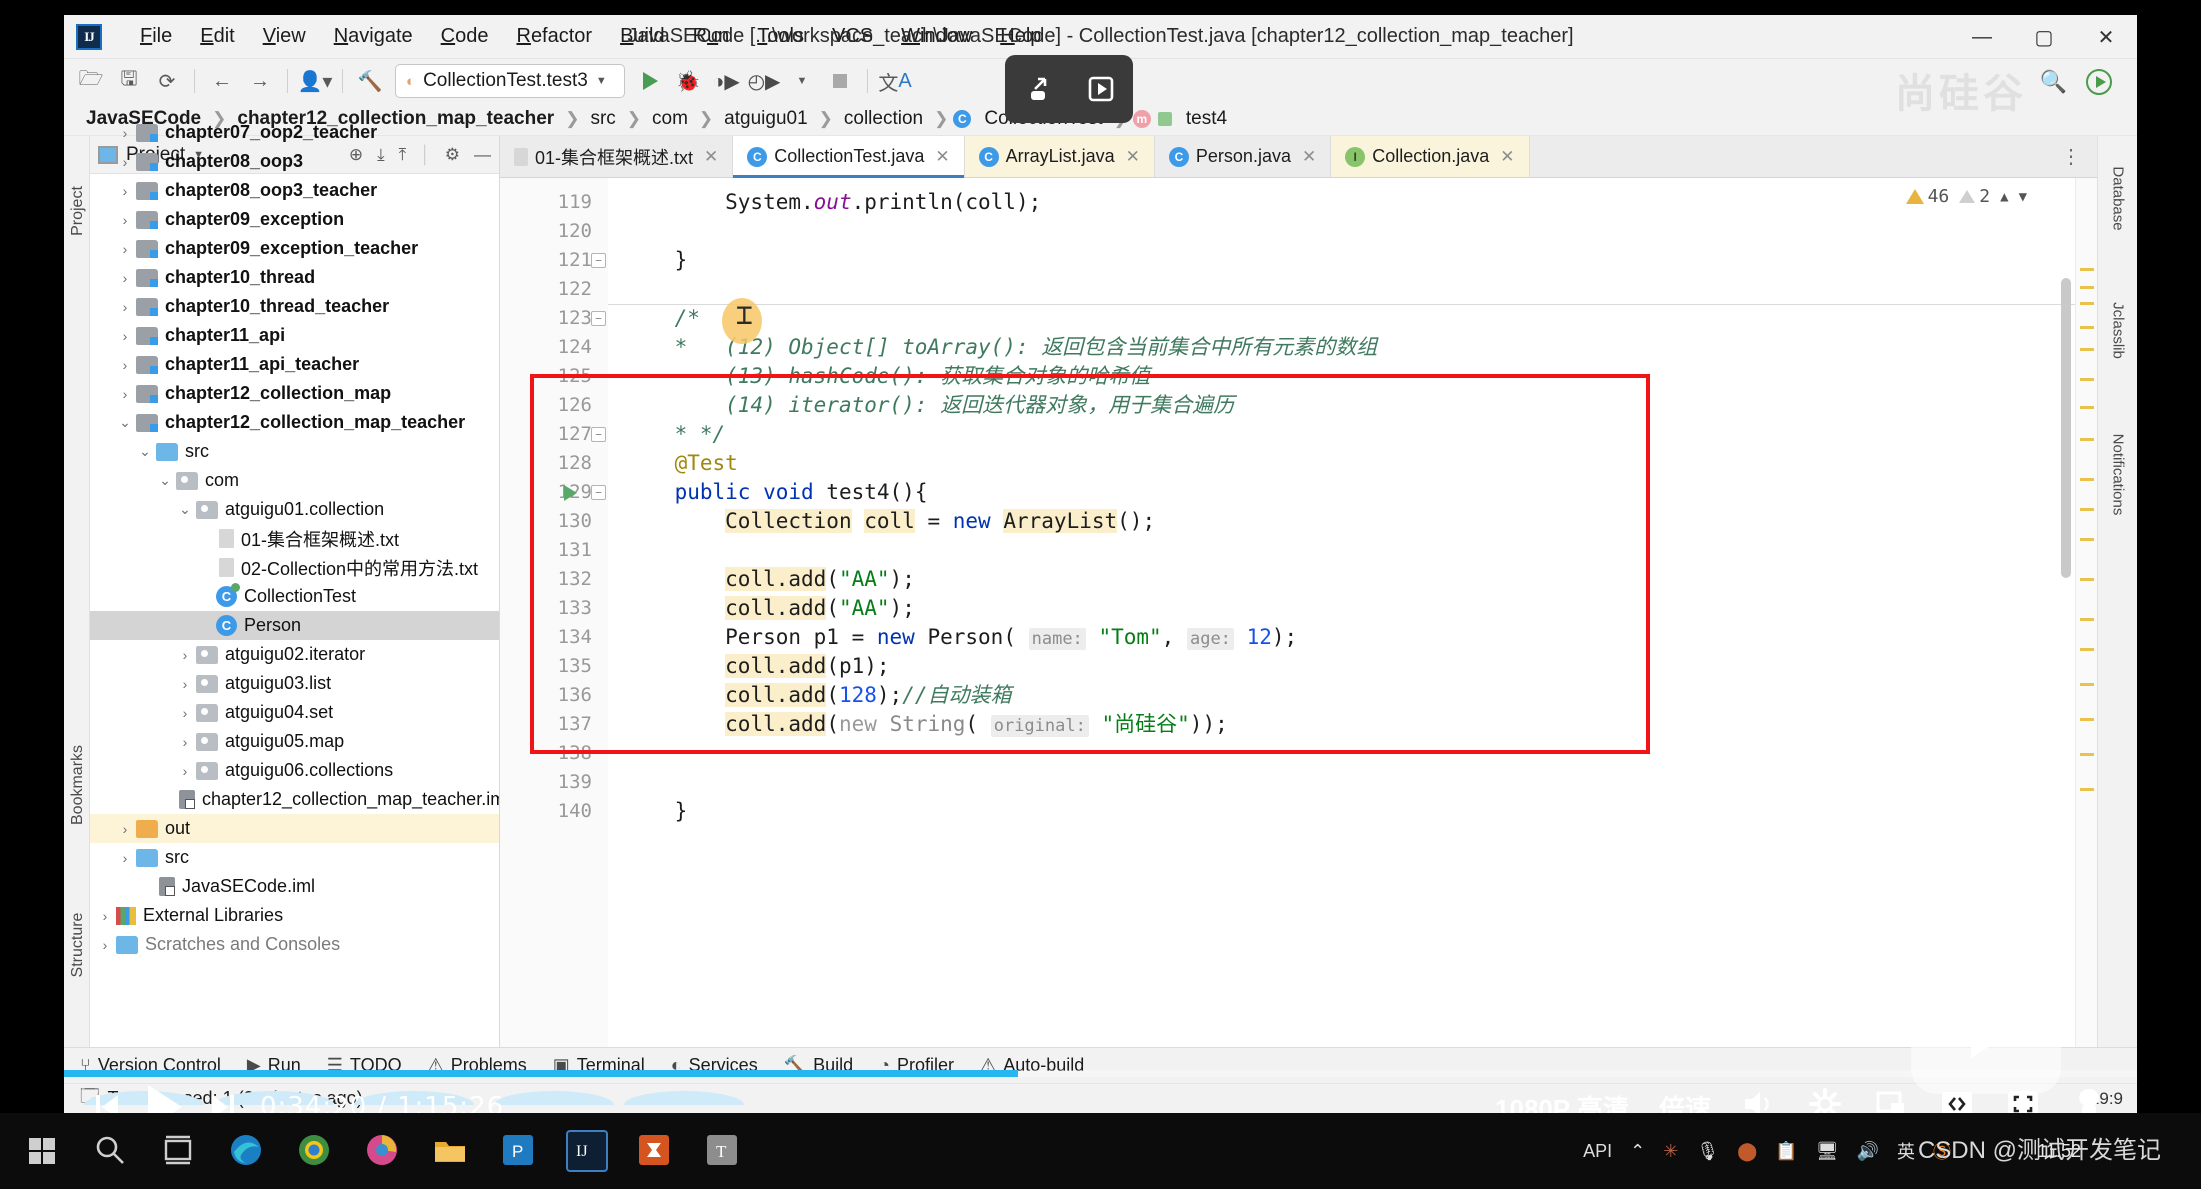  I want to click on editor-tab: C Person.java ✕, so click(1243, 156).